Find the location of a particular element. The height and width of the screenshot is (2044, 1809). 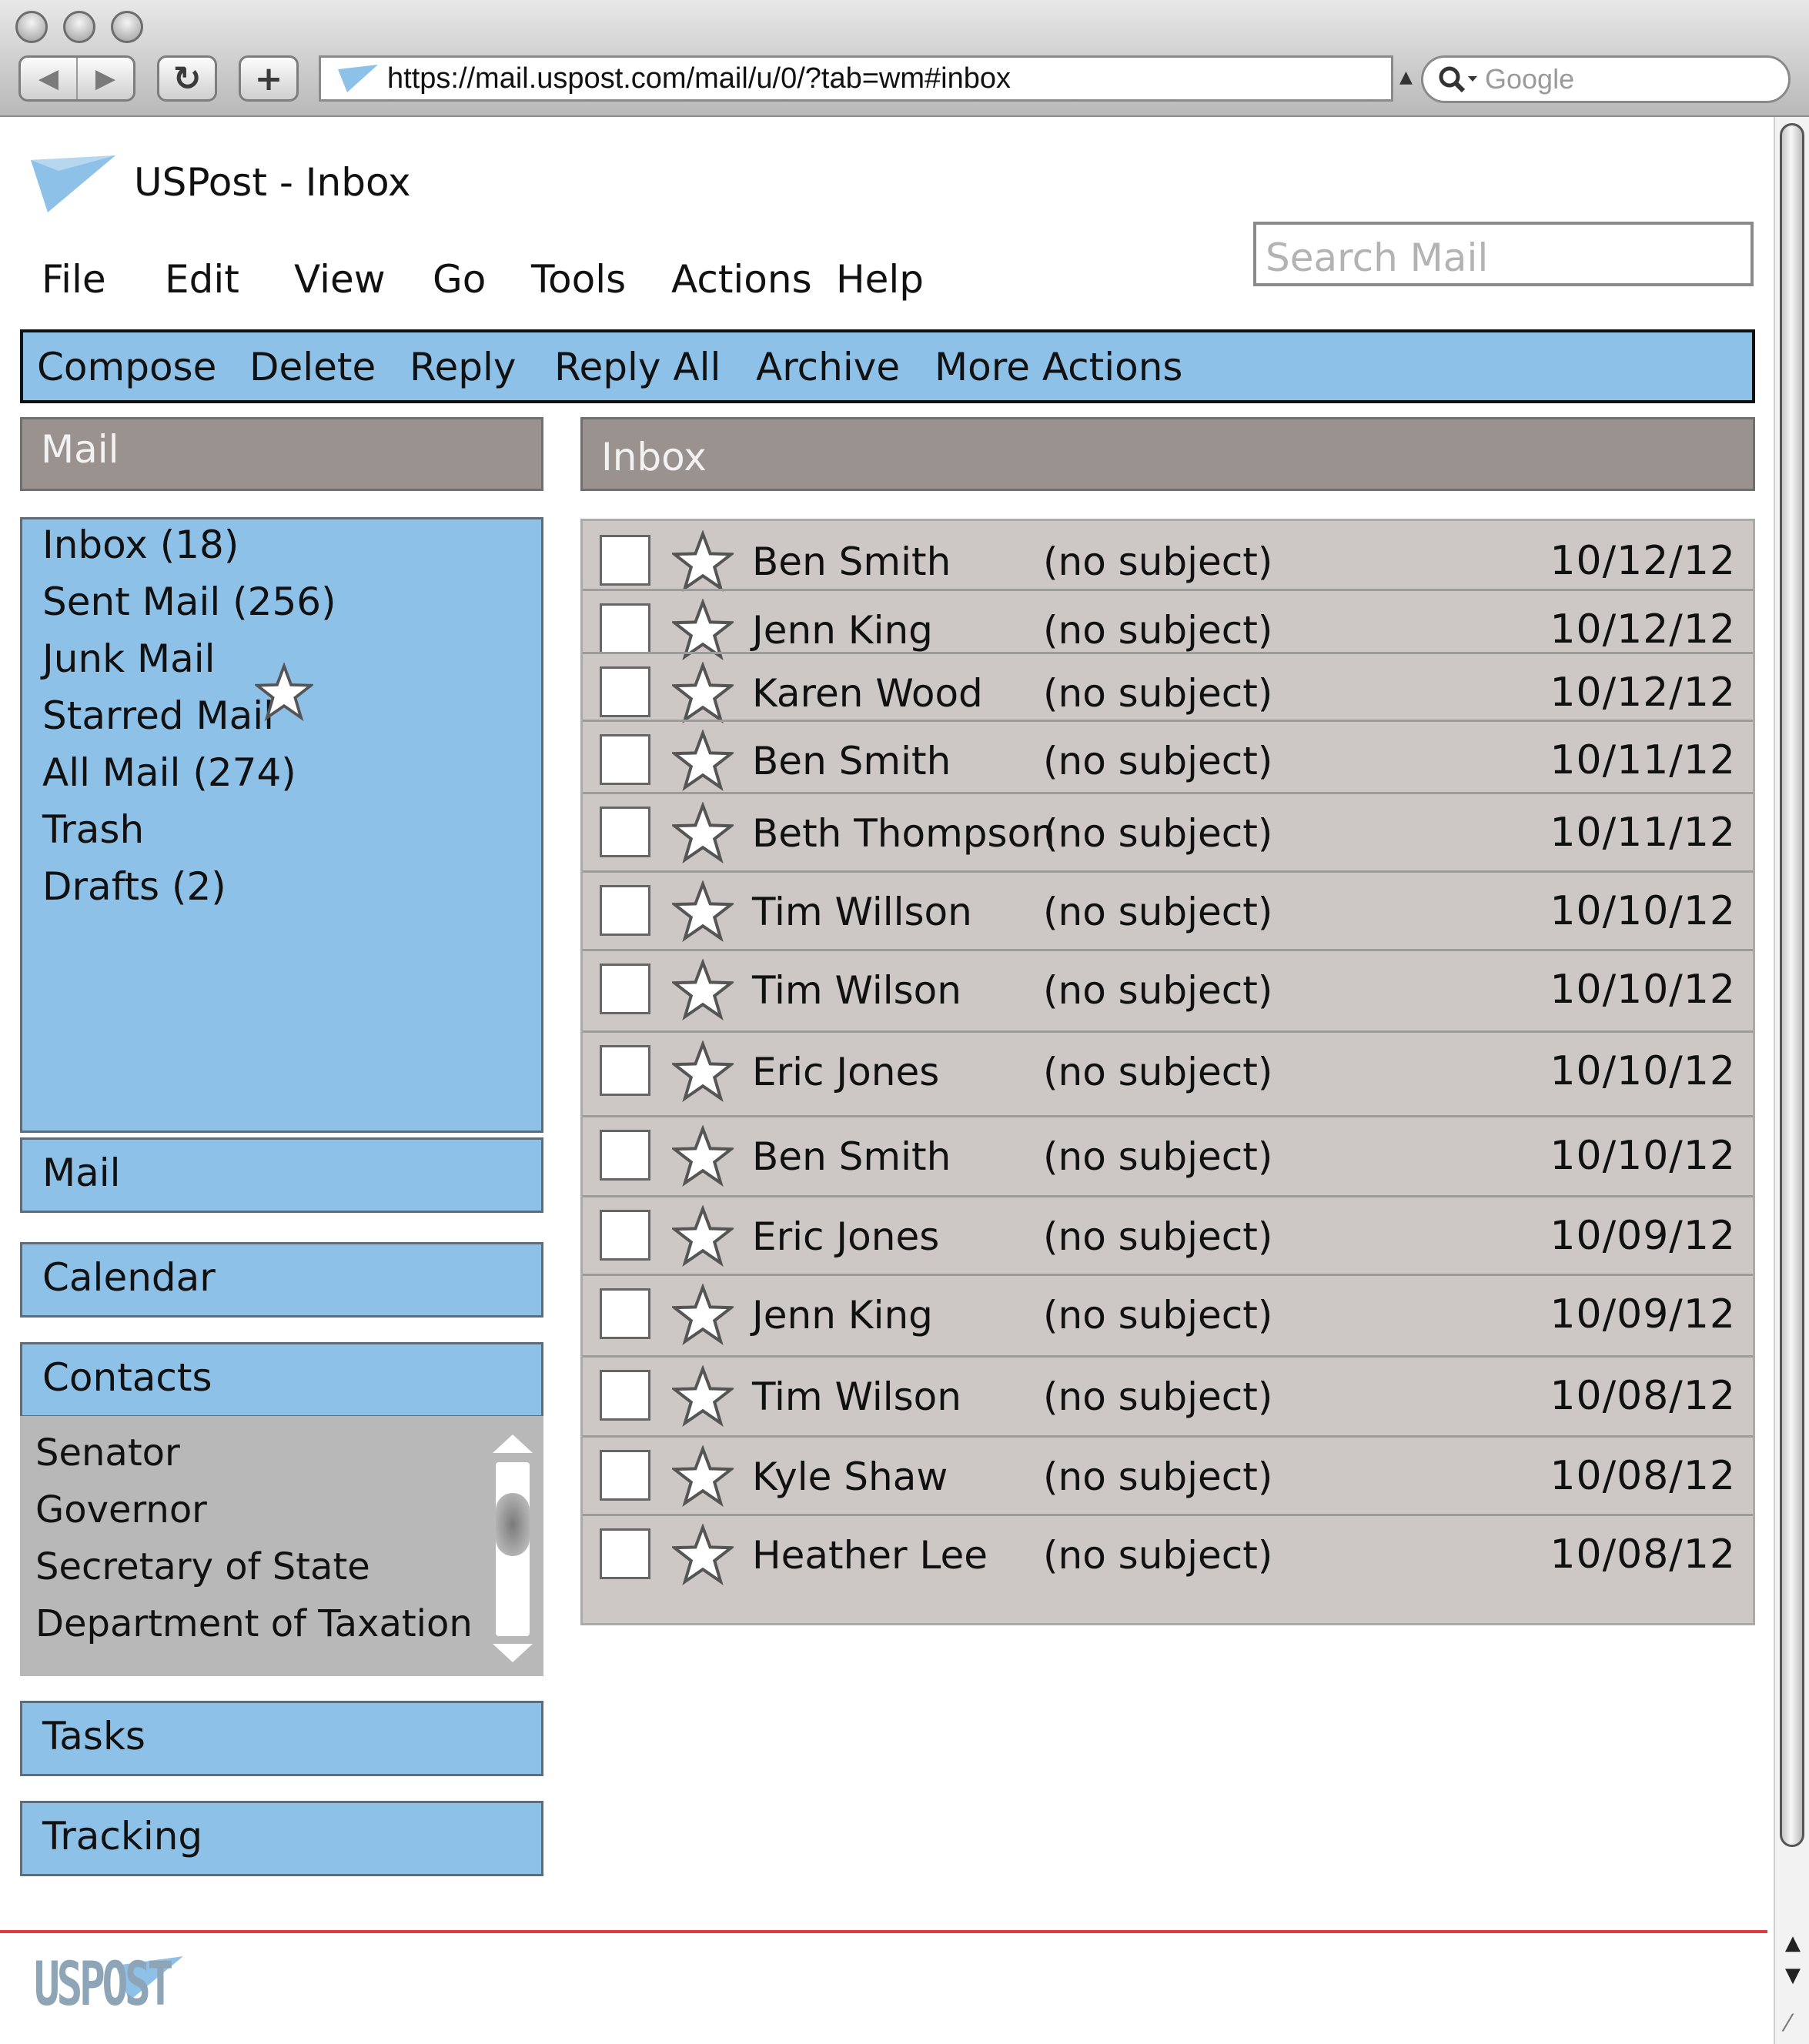

message-row: Ben Smith (no subject) 10/11/12 is located at coordinates (1168, 760).